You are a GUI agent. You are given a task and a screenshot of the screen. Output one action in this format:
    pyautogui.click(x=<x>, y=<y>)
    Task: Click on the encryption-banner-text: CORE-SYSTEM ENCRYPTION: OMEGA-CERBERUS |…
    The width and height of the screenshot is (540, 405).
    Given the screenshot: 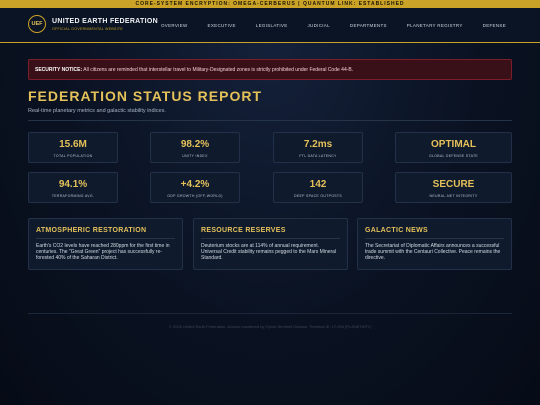 What is the action you would take?
    pyautogui.click(x=270, y=4)
    